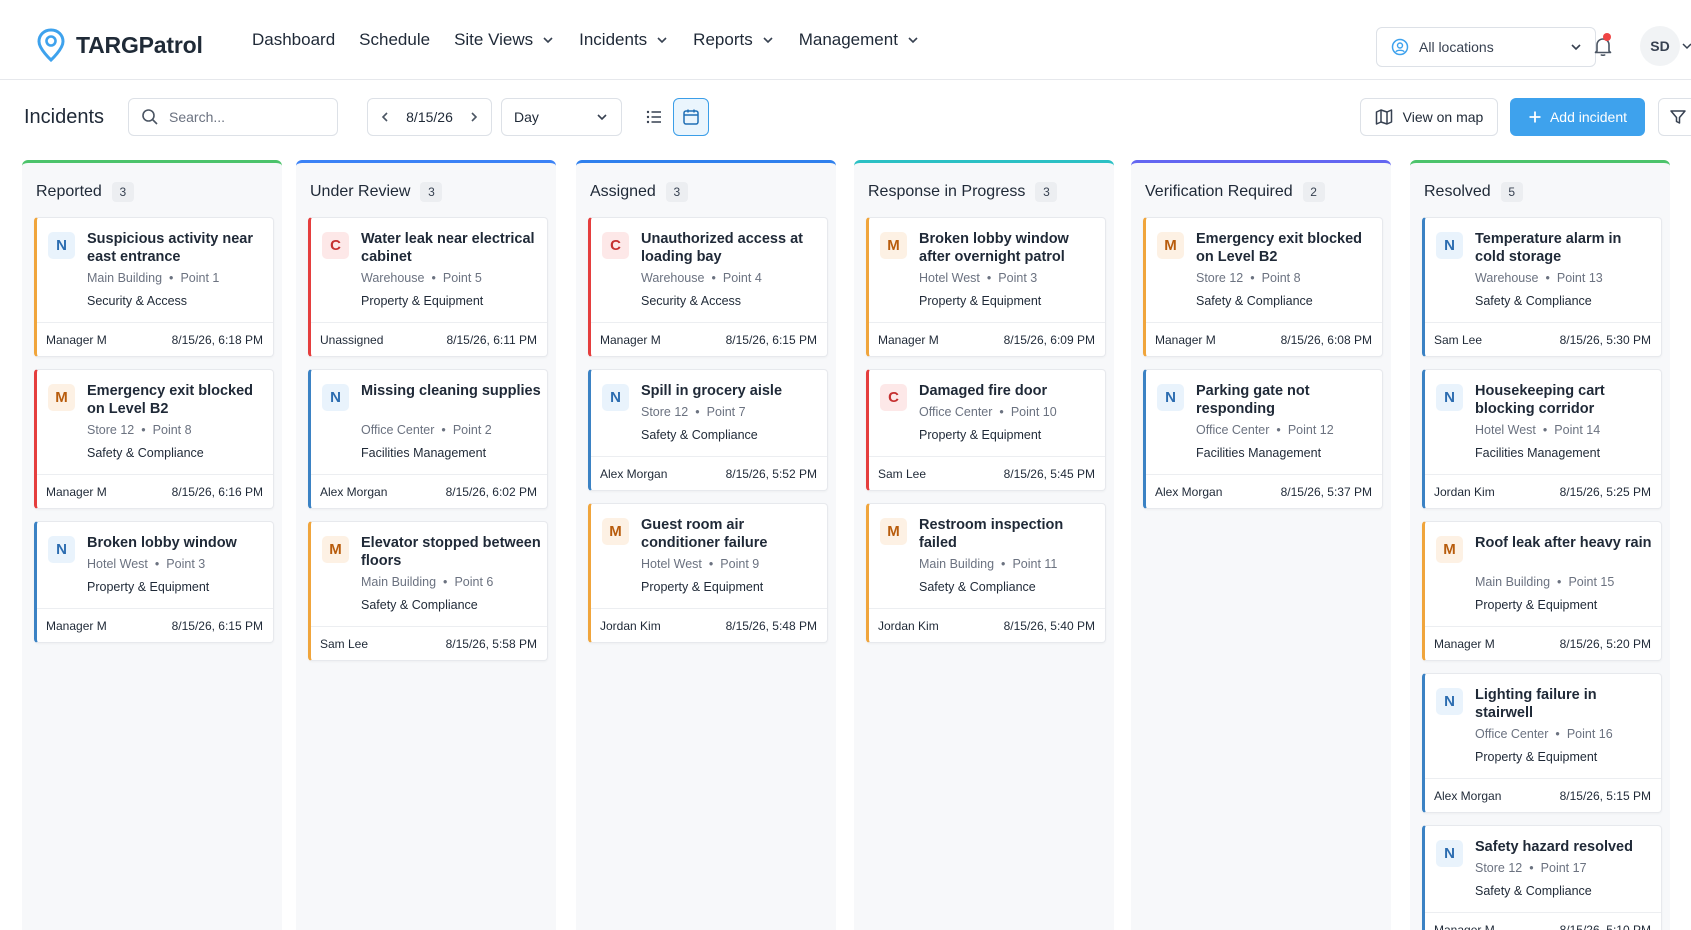  I want to click on incident-location: Office Center • Point 10, so click(988, 412).